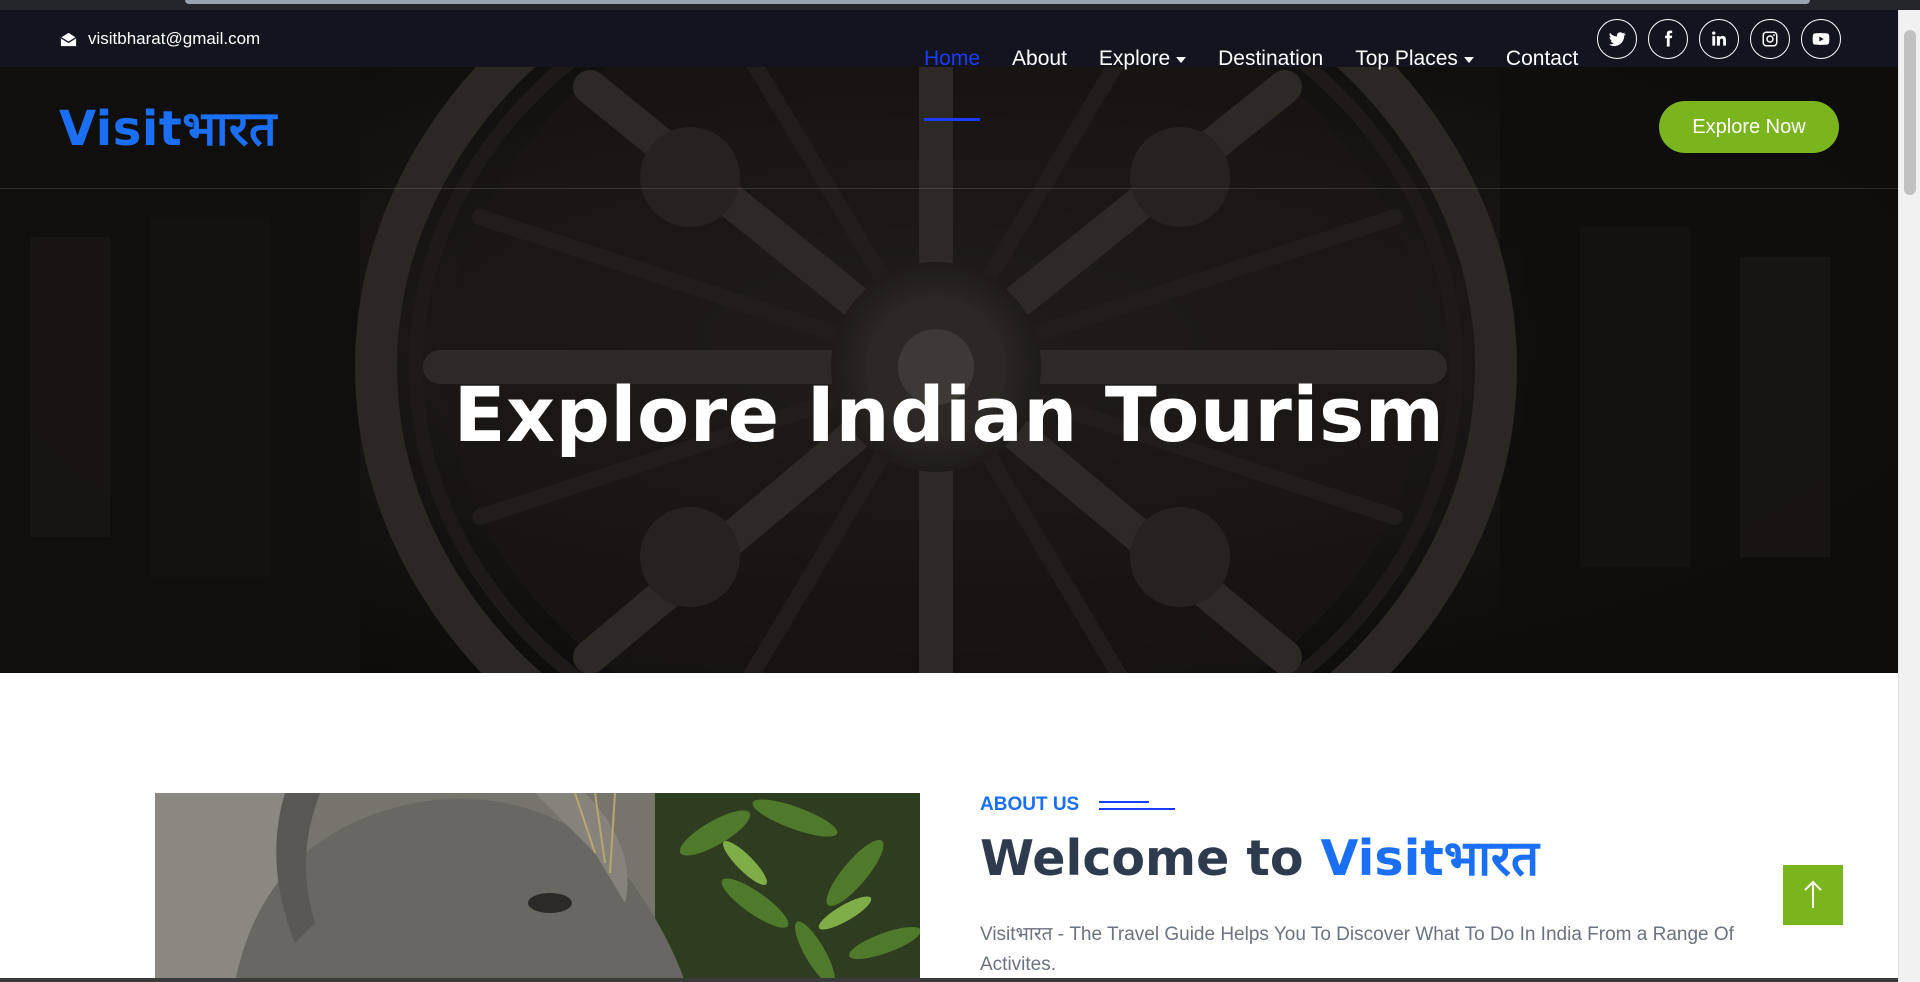  I want to click on linkedin-icon, so click(1719, 38).